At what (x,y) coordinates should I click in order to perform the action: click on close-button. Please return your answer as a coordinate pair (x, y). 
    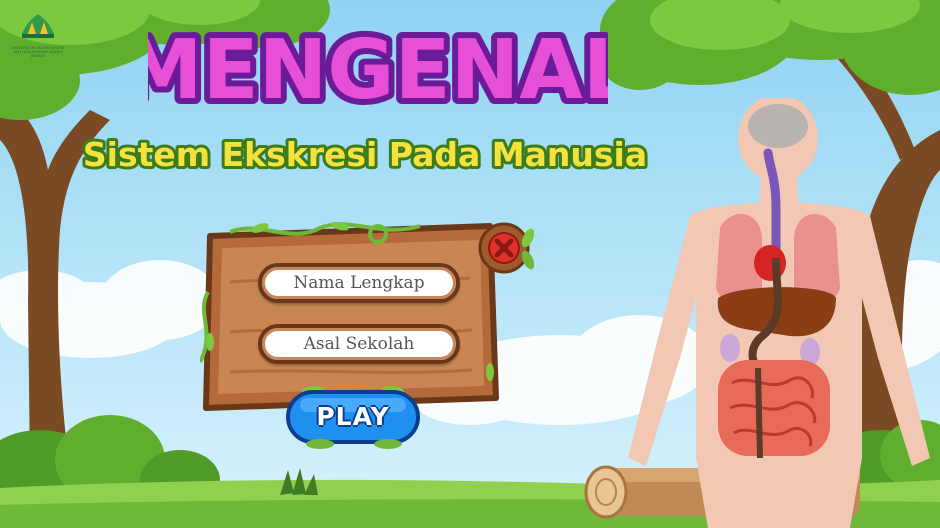
    Looking at the image, I should click on (506, 250).